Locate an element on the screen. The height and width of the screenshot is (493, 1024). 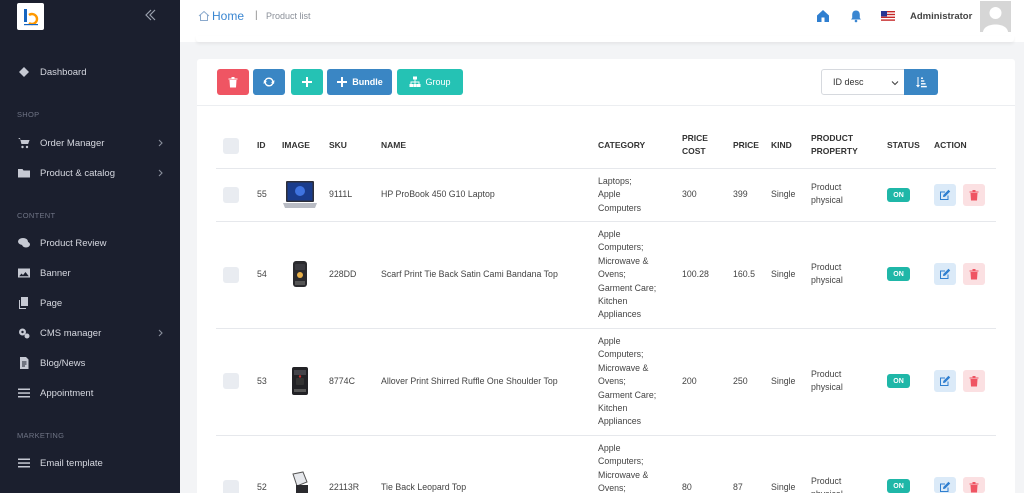
store-home-icon is located at coordinates (823, 16).